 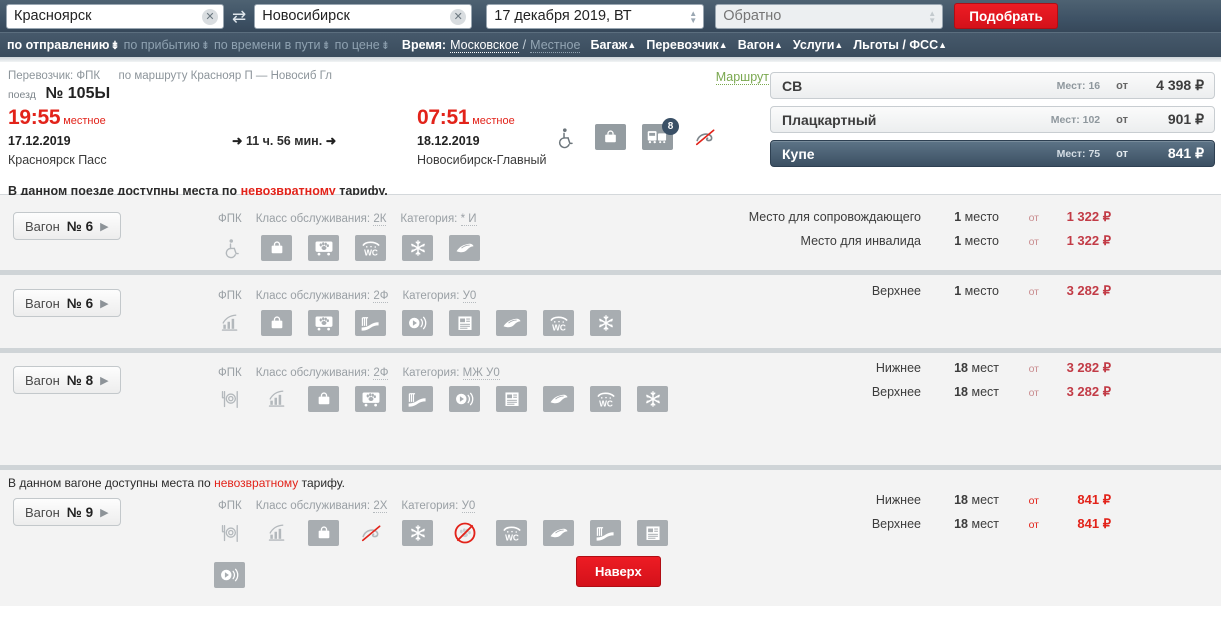 I want to click on wagon-select-button: Вагон № 9 ▶, so click(x=67, y=512).